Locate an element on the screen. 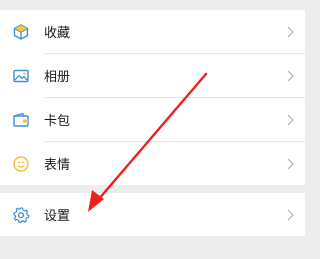 The height and width of the screenshot is (259, 320). menu-item-label: 相册 is located at coordinates (57, 77).